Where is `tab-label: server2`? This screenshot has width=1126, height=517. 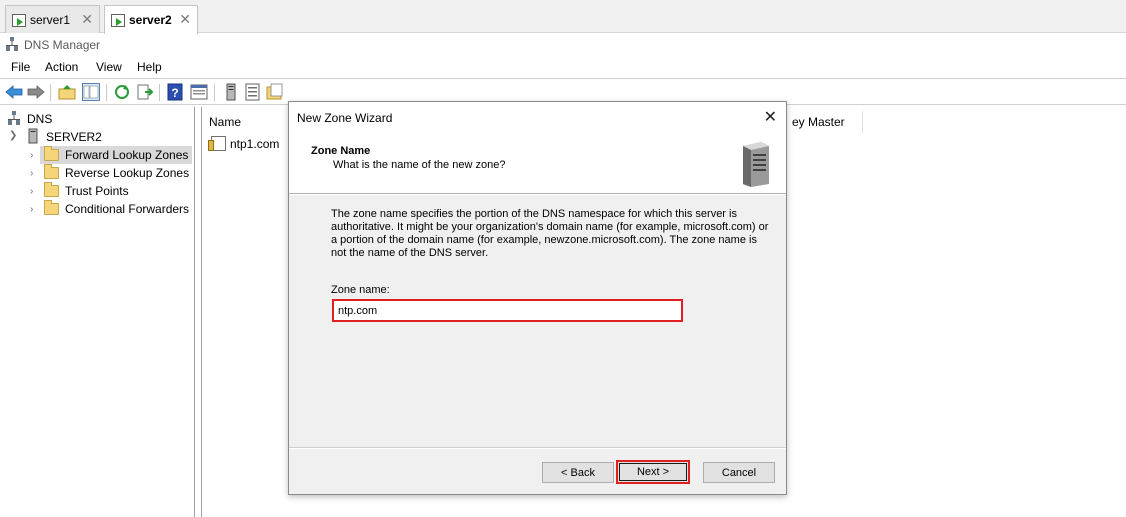
tab-label: server2 is located at coordinates (150, 20).